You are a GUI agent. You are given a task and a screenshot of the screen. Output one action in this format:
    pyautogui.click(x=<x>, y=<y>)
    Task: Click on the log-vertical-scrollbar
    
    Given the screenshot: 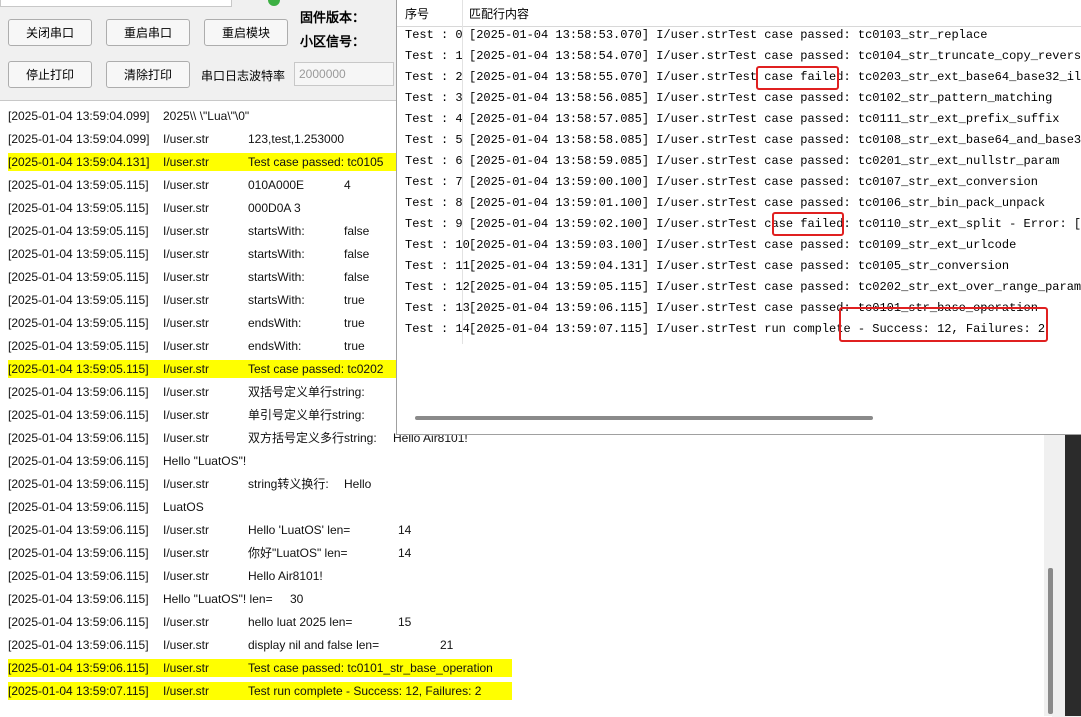 What is the action you would take?
    pyautogui.click(x=1053, y=575)
    